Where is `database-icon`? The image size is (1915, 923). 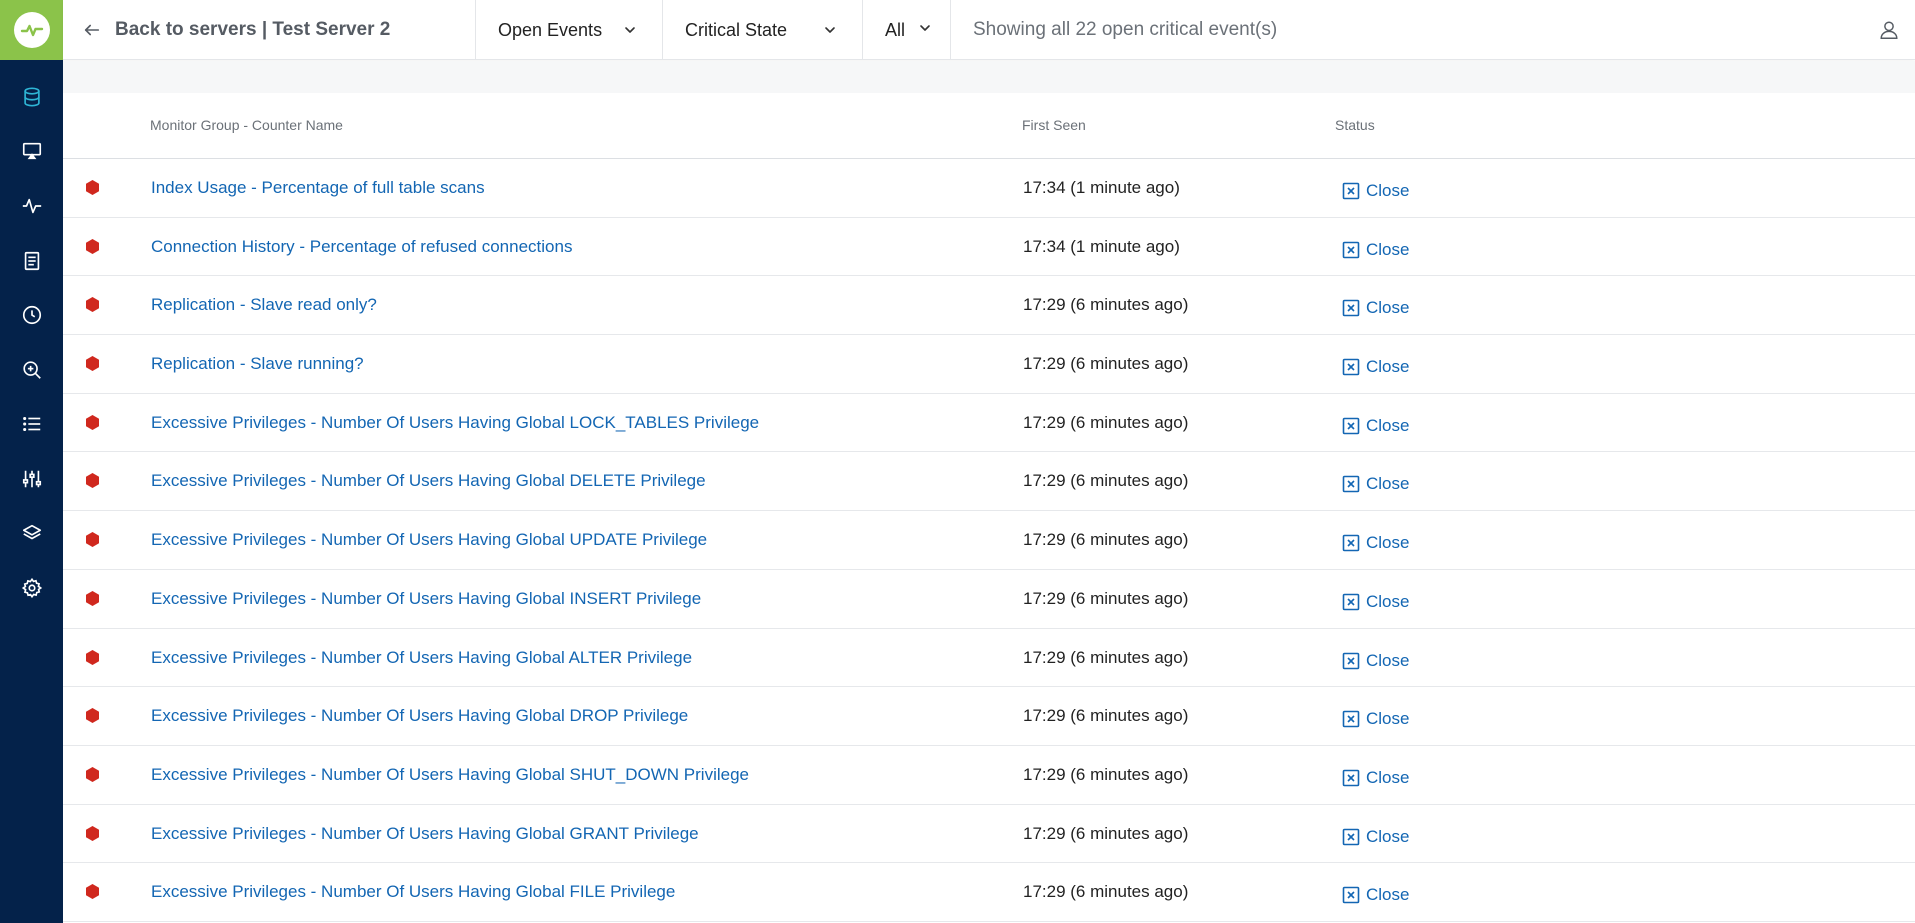
database-icon is located at coordinates (31, 97).